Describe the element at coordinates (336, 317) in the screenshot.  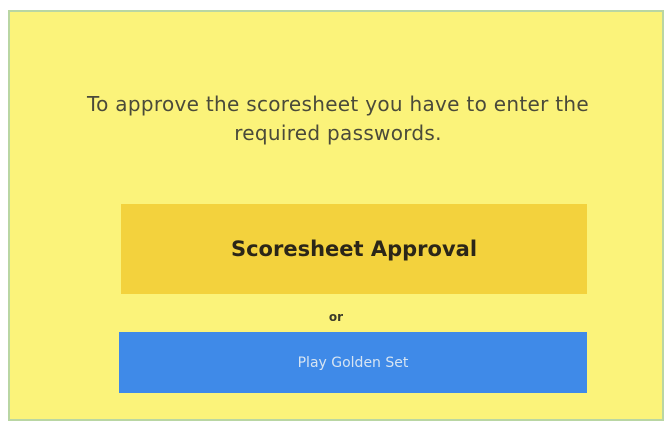
I see `or-separator: or` at that location.